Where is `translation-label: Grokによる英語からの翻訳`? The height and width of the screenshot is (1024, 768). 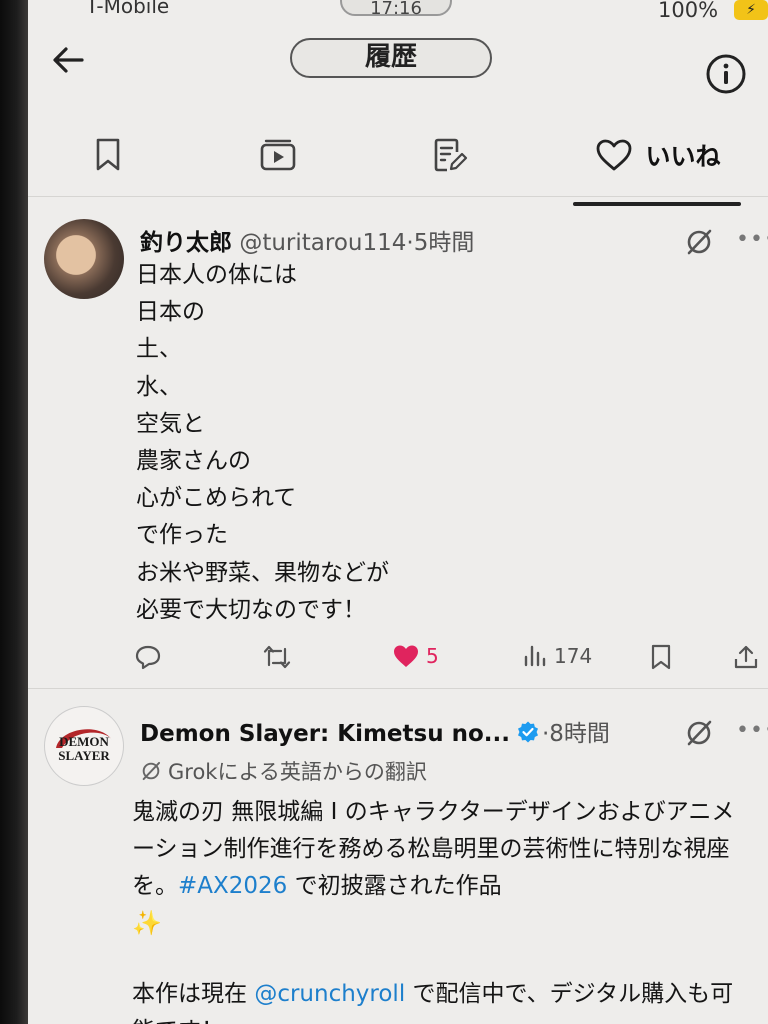 translation-label: Grokによる英語からの翻訳 is located at coordinates (297, 772).